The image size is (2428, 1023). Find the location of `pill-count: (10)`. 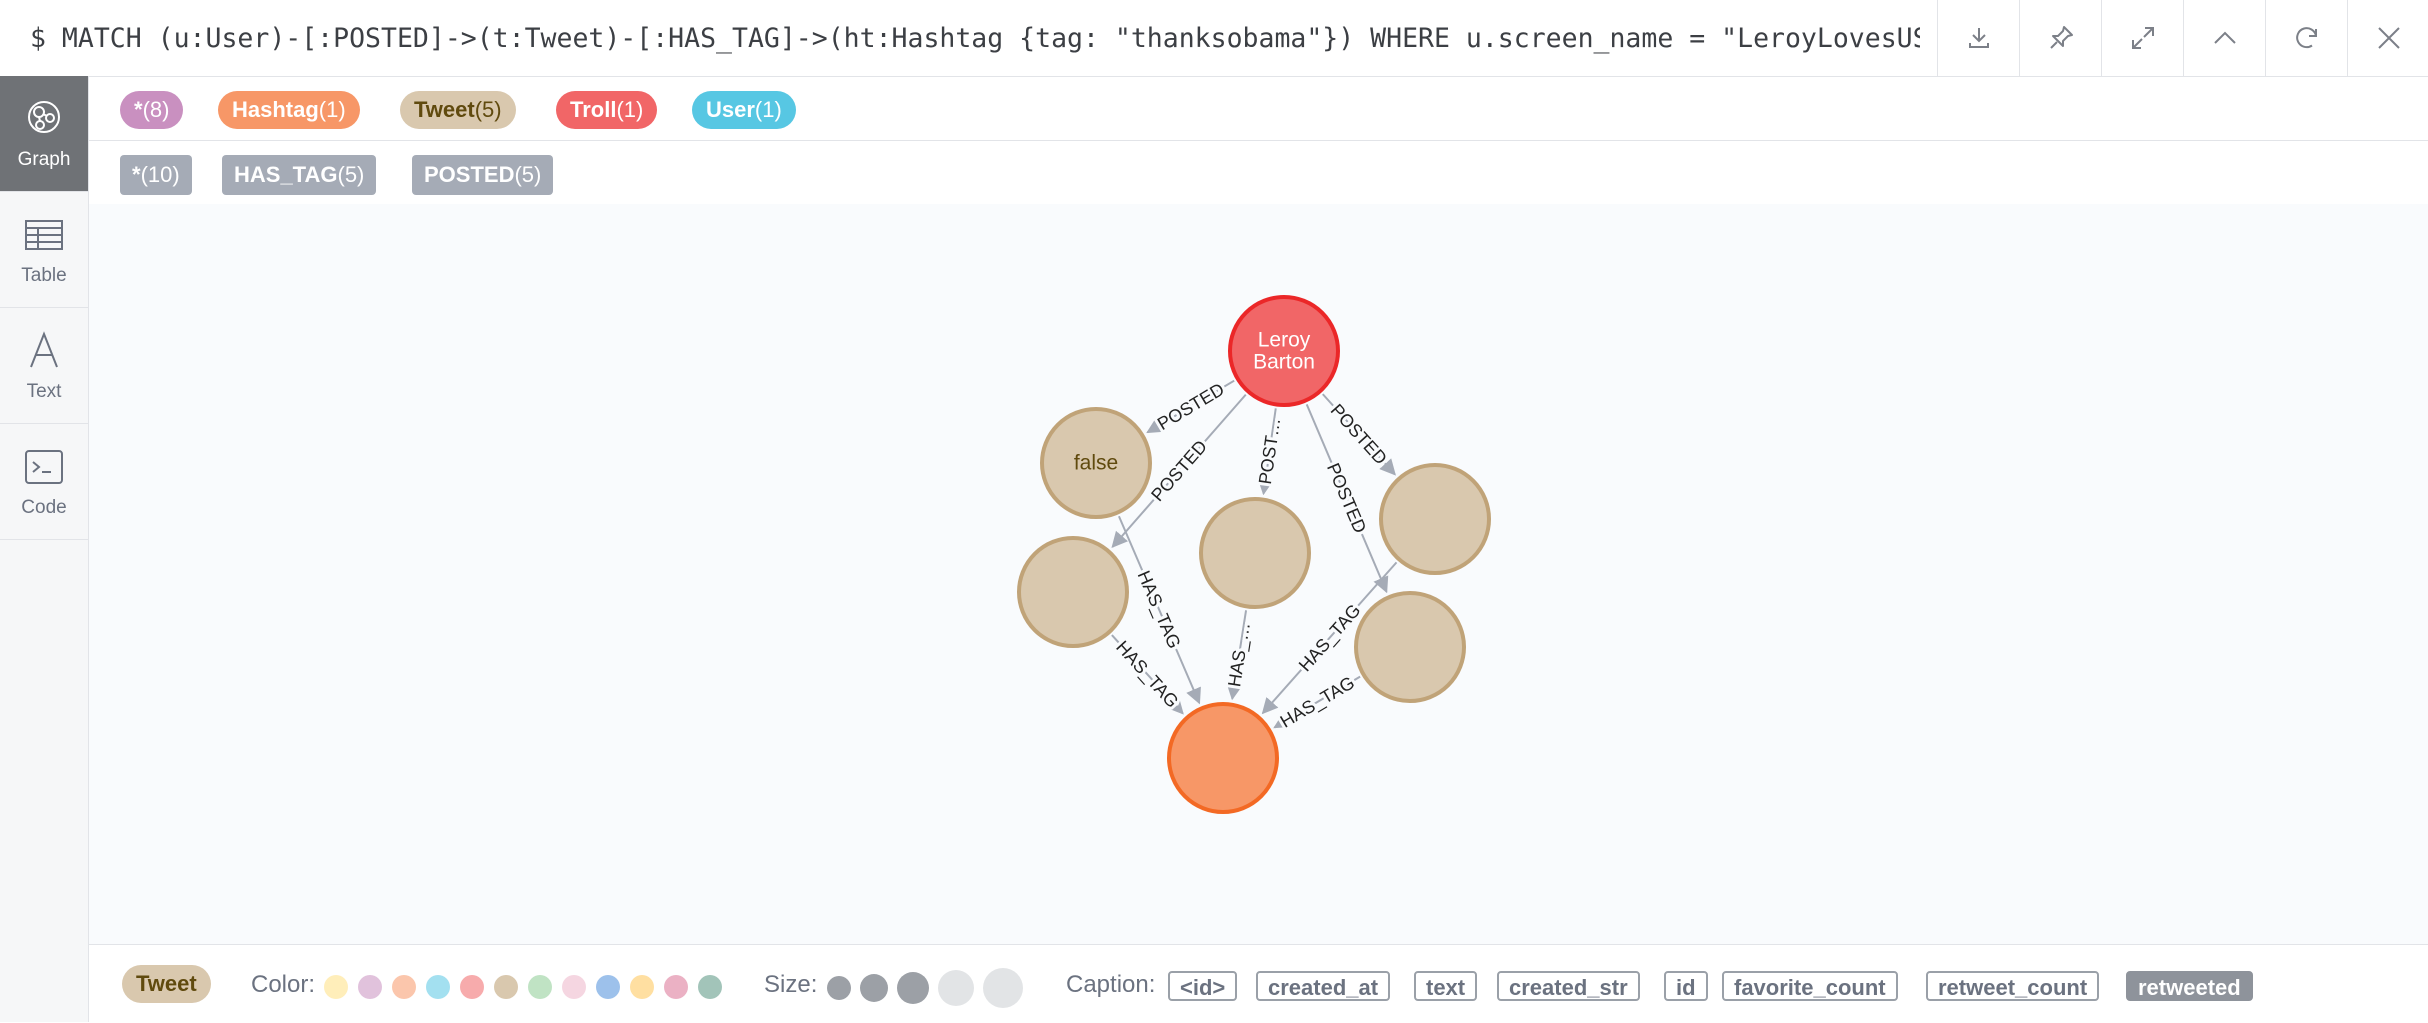

pill-count: (10) is located at coordinates (160, 174).